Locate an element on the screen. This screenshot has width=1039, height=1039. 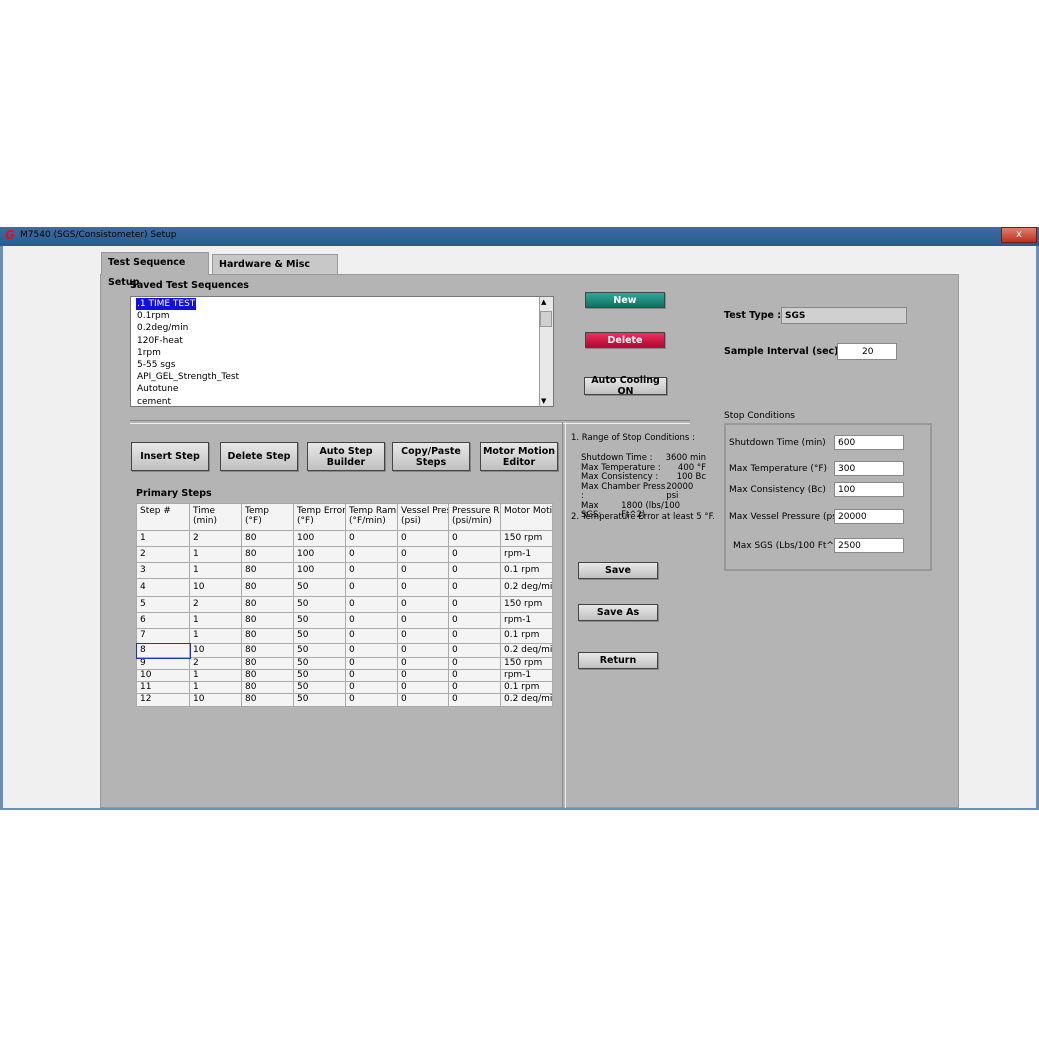
stop-condition-input: 20000 is located at coordinates (869, 516).